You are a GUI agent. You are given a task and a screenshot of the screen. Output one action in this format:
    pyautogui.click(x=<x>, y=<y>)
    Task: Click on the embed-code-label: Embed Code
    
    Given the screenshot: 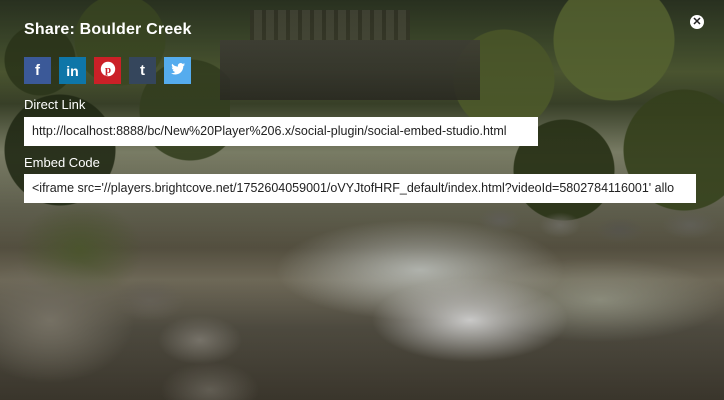 What is the action you would take?
    pyautogui.click(x=62, y=162)
    